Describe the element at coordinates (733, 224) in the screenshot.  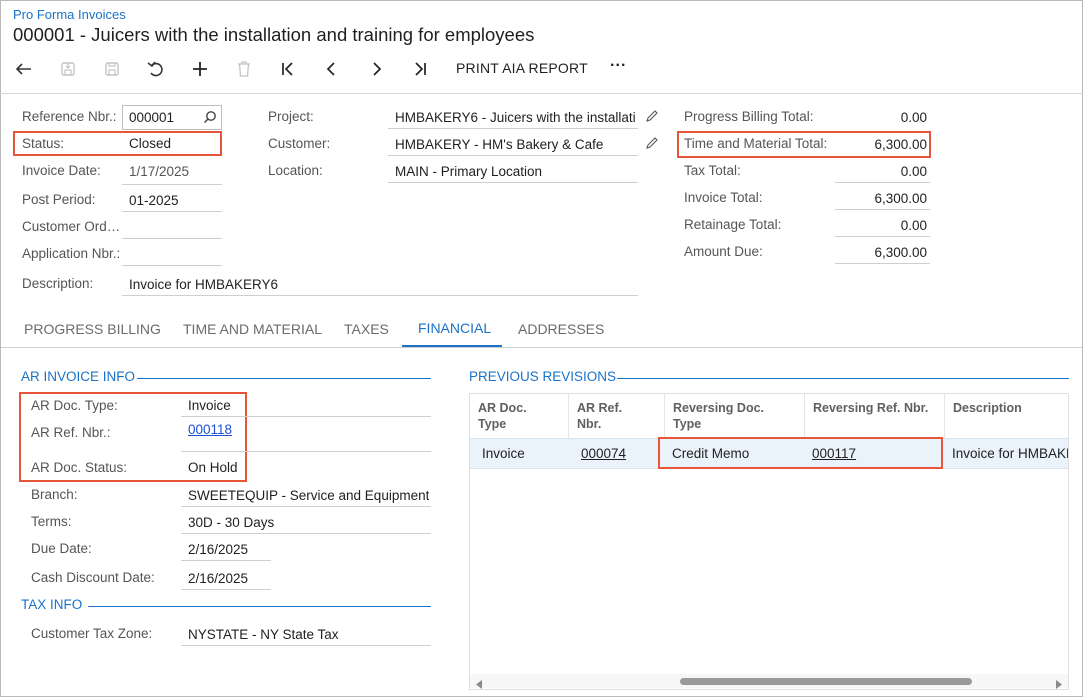
I see `retainage-total-label: Retainage Total:` at that location.